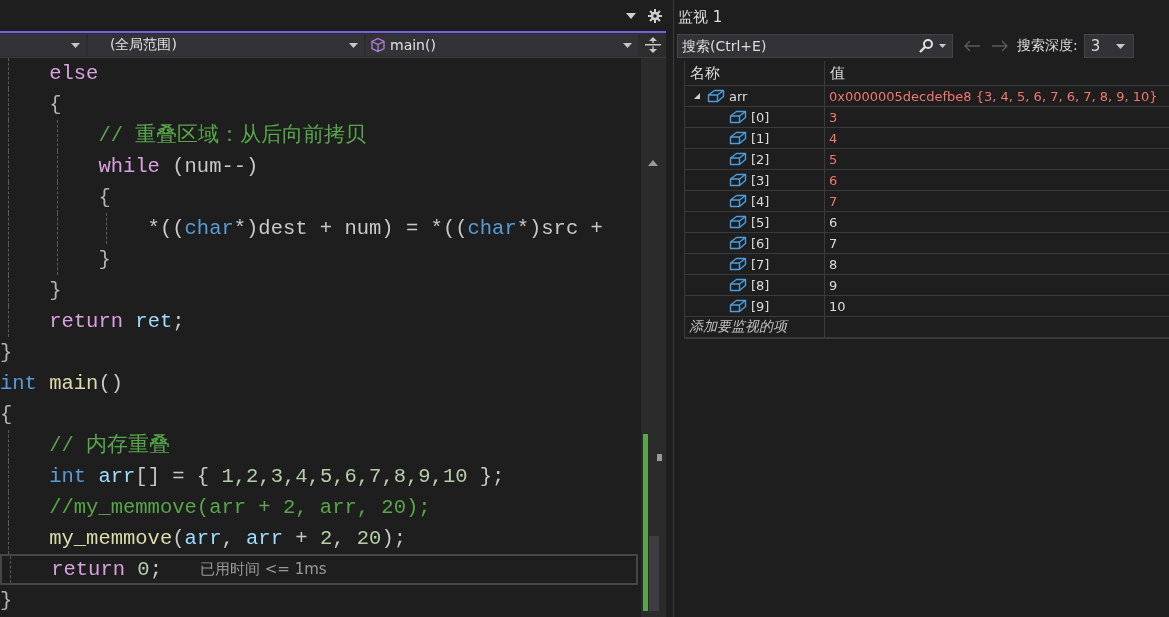  I want to click on variable-name: [6], so click(760, 243).